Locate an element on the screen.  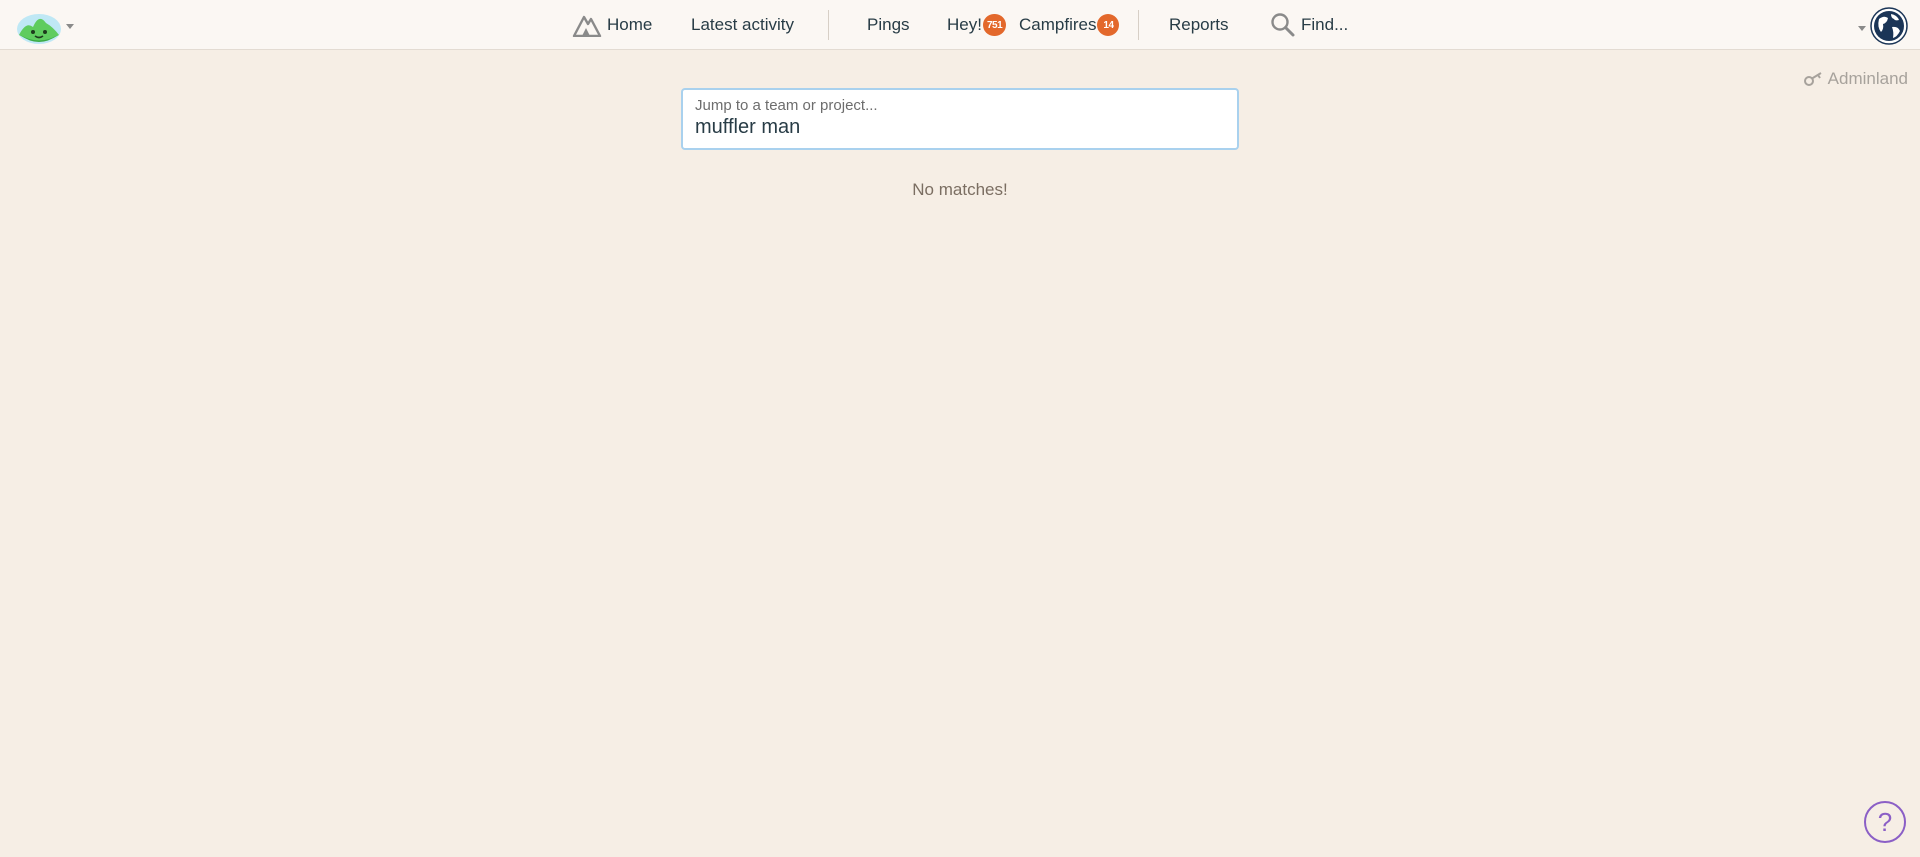
nav-hey: Hey! 751 is located at coordinates (977, 25).